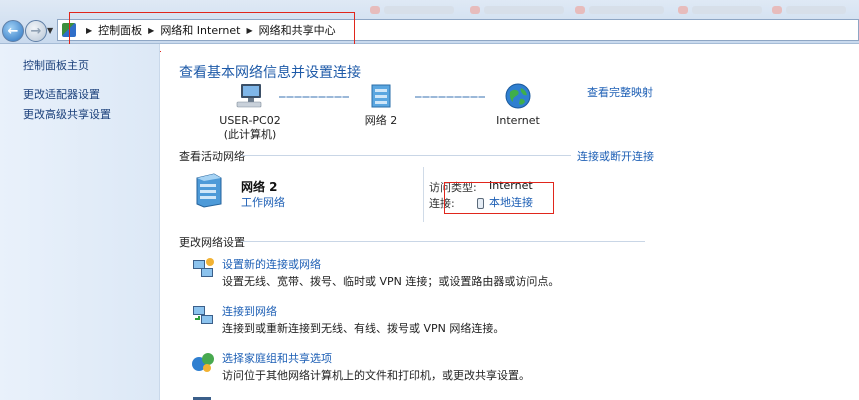 Image resolution: width=859 pixels, height=400 pixels. I want to click on homegroup-icon, so click(203, 362).